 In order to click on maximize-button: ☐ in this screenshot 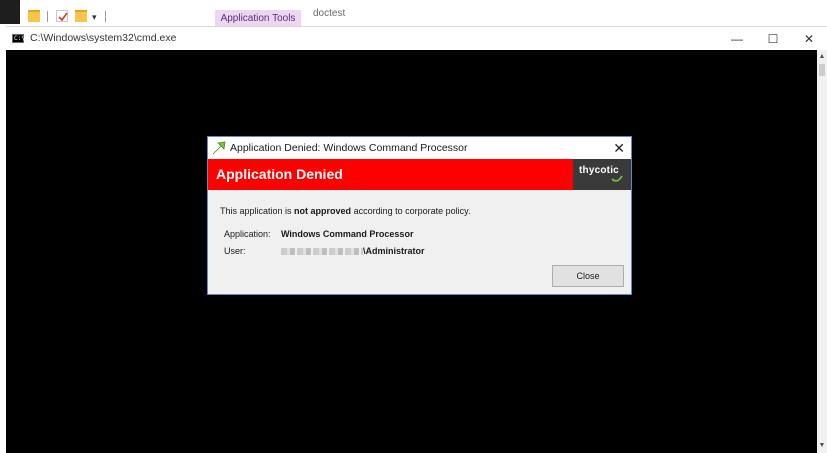, I will do `click(773, 39)`.